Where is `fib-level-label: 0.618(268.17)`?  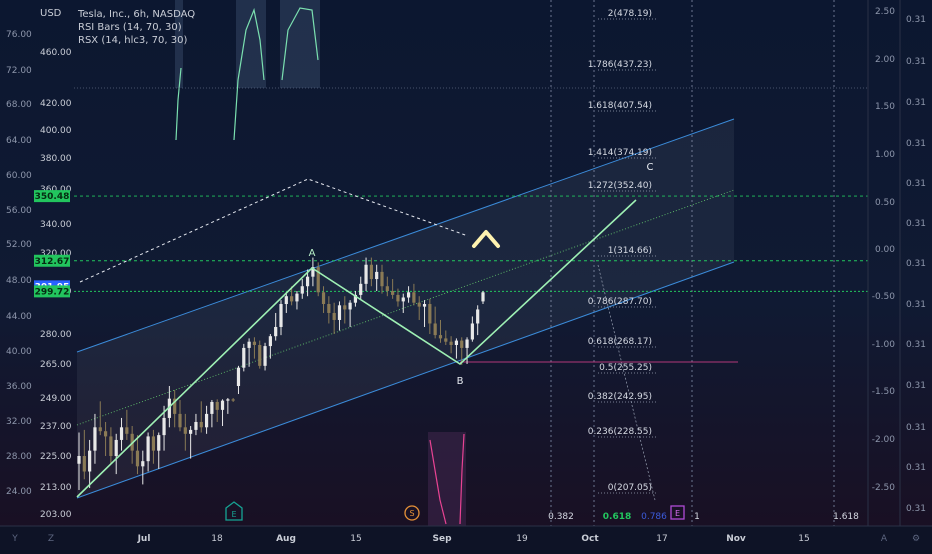
fib-level-label: 0.618(268.17) is located at coordinates (620, 342).